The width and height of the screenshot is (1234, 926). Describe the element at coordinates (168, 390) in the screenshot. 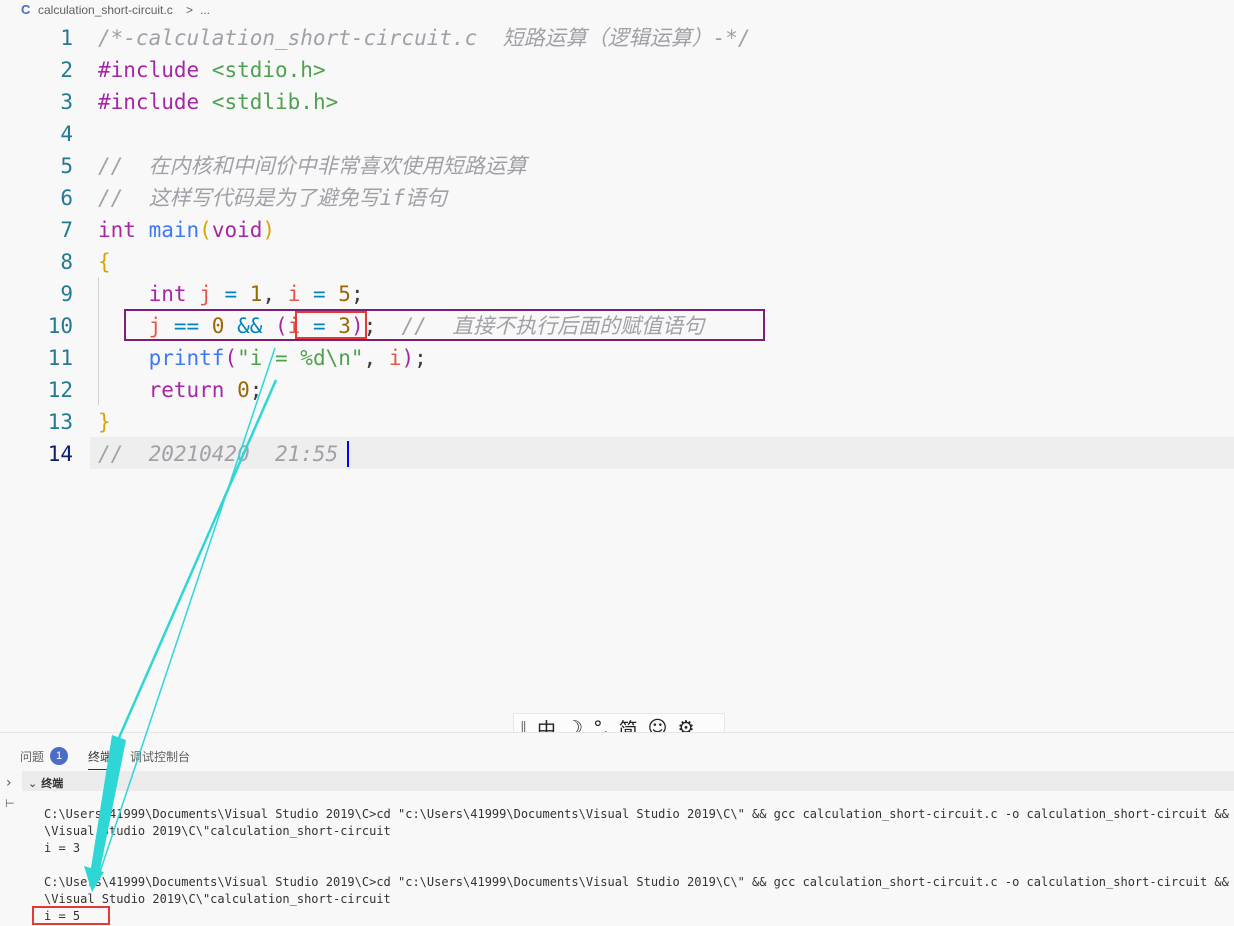

I see `code-token: return` at that location.